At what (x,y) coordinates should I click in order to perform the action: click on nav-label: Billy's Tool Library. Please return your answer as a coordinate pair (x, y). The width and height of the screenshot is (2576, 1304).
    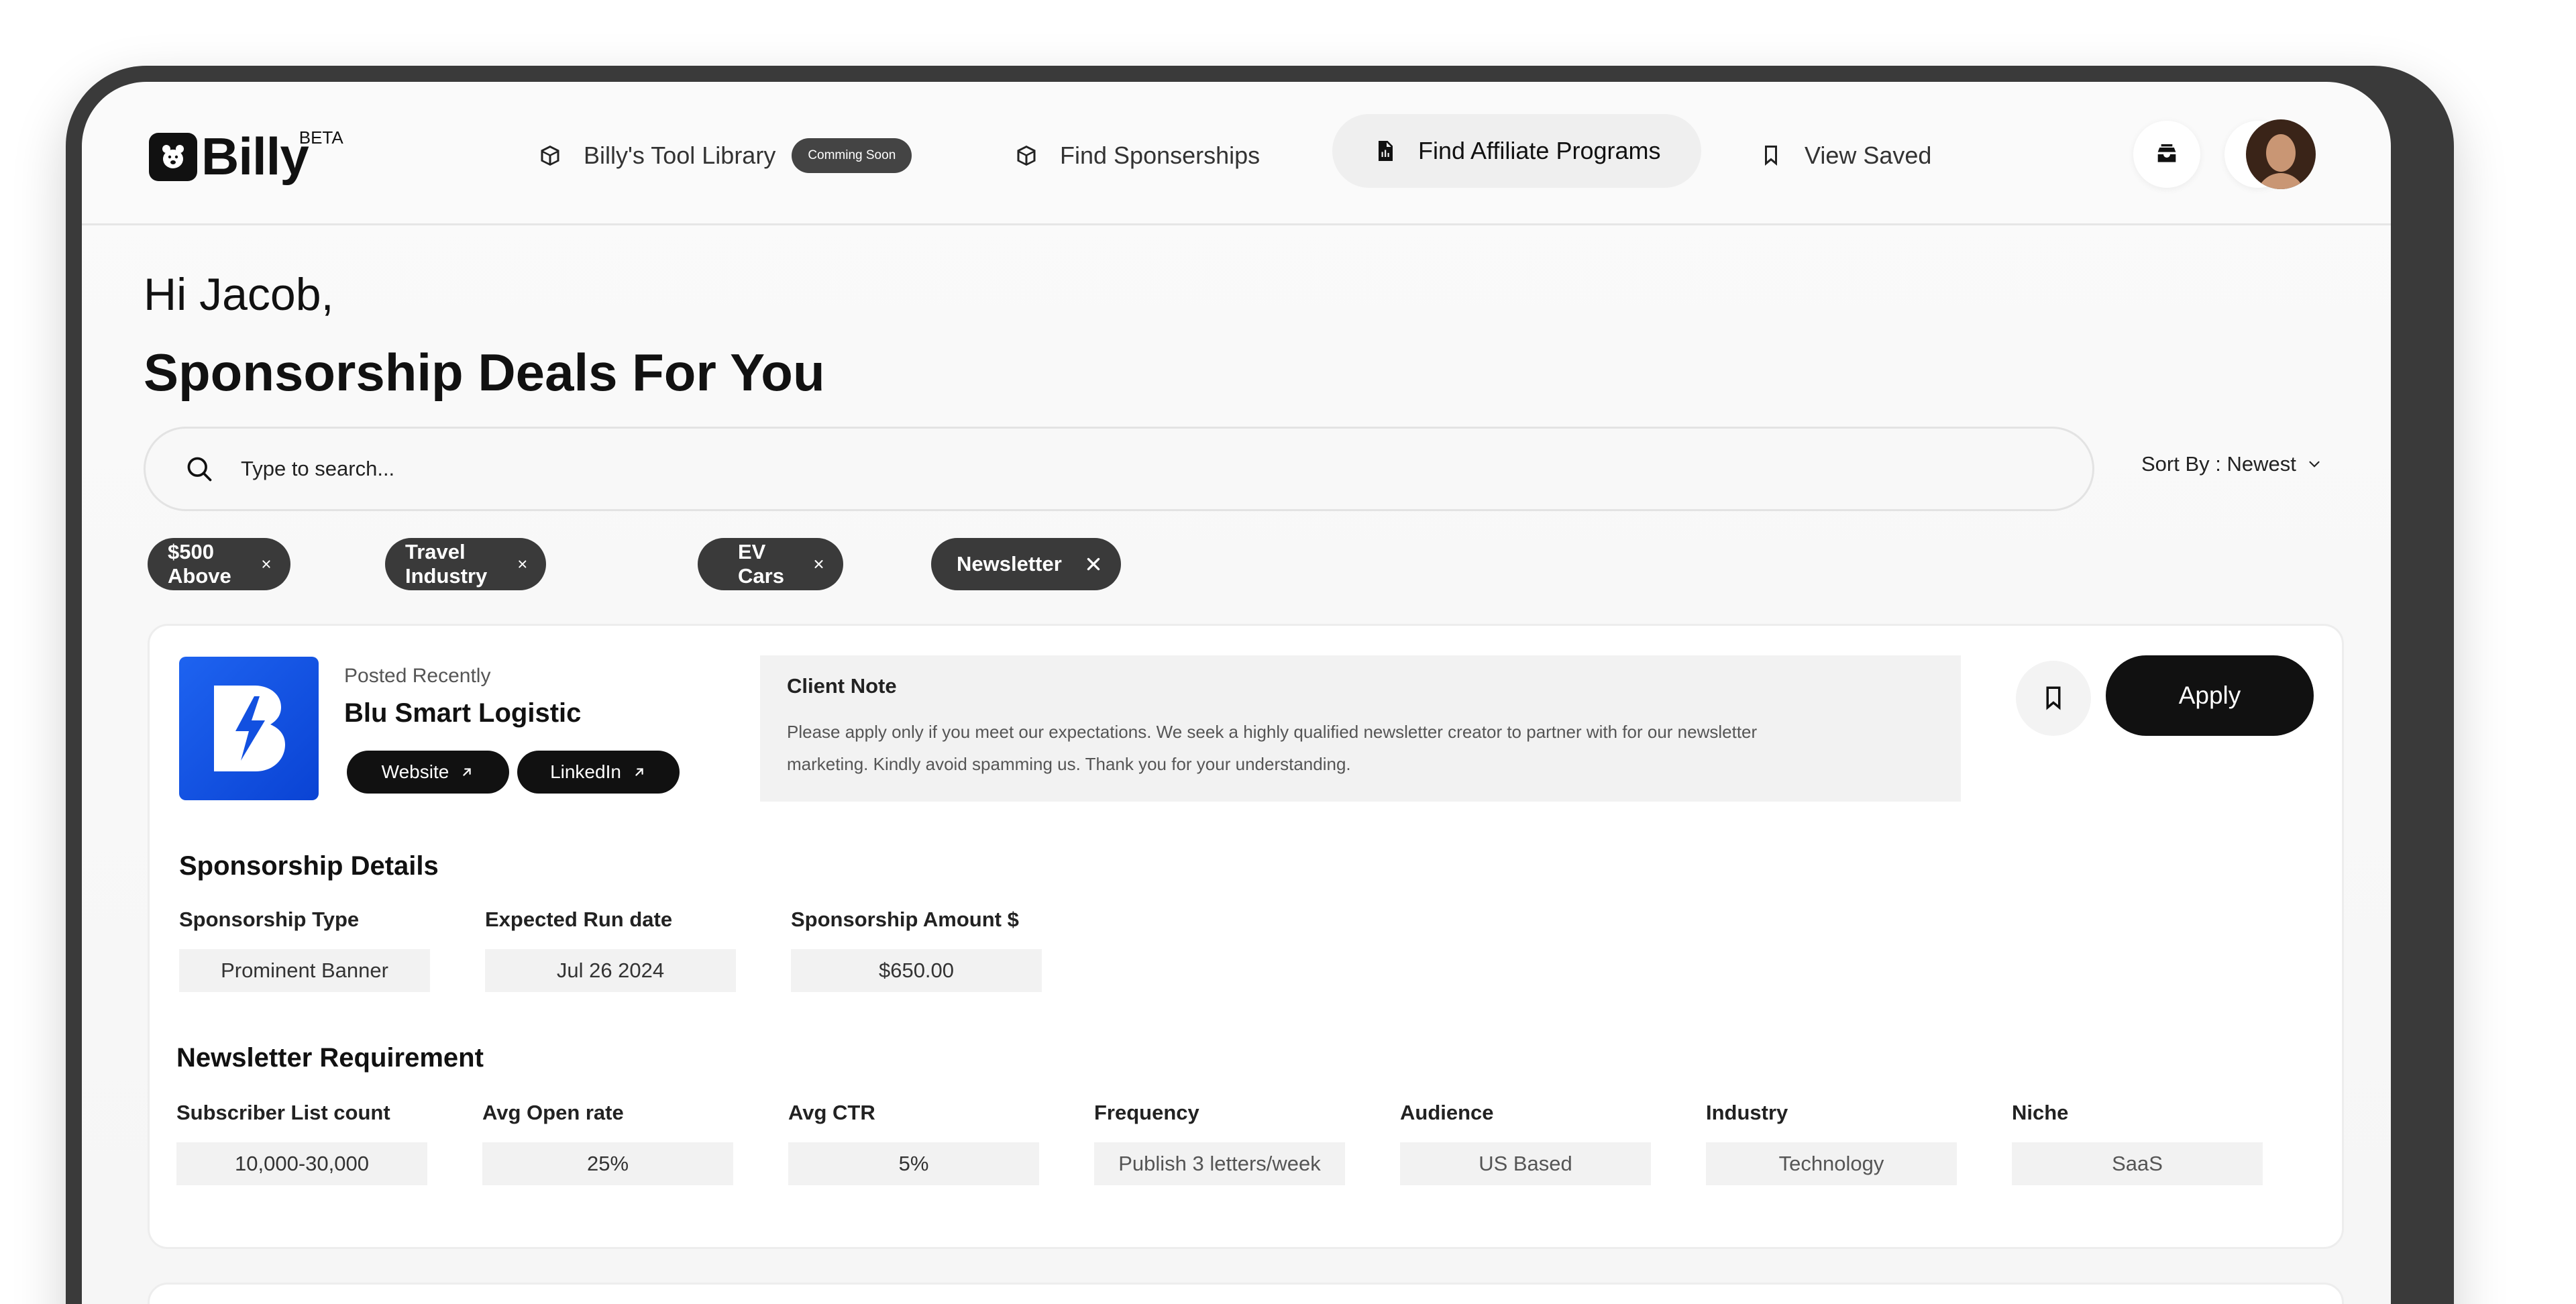
    Looking at the image, I should click on (680, 156).